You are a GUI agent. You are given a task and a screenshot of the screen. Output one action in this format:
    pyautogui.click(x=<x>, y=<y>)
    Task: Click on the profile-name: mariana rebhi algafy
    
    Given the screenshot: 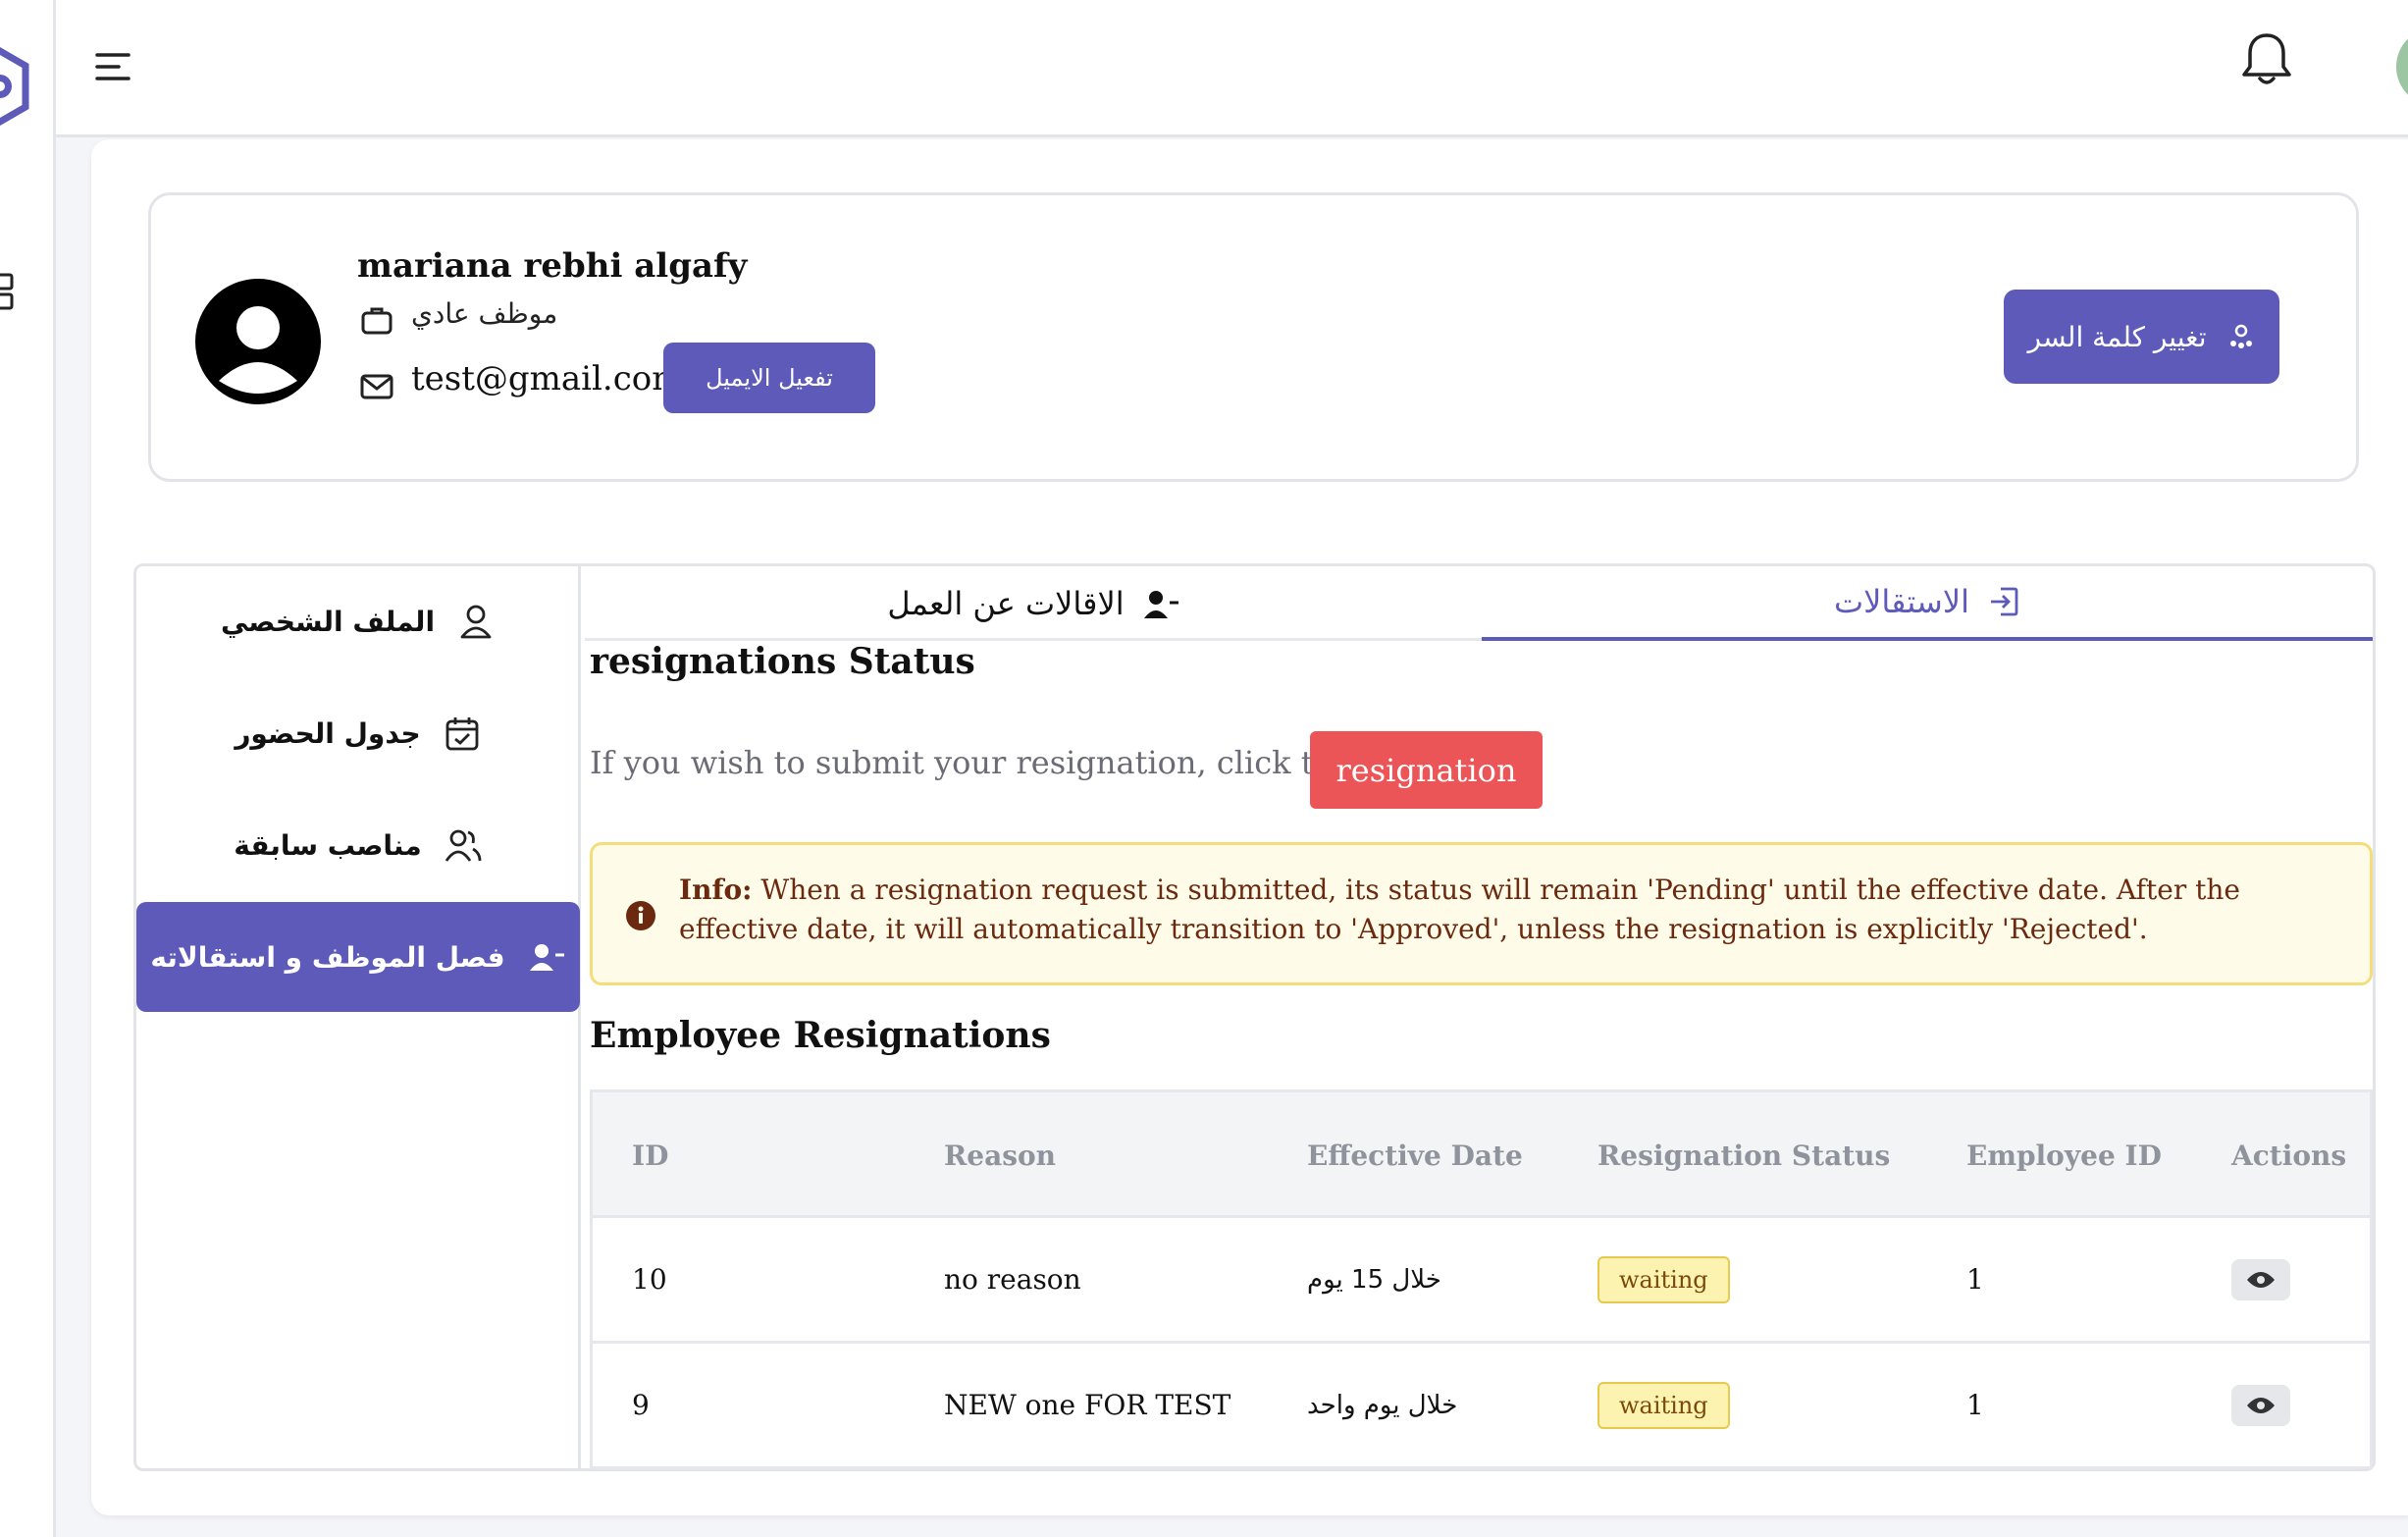 What is the action you would take?
    pyautogui.click(x=552, y=266)
    